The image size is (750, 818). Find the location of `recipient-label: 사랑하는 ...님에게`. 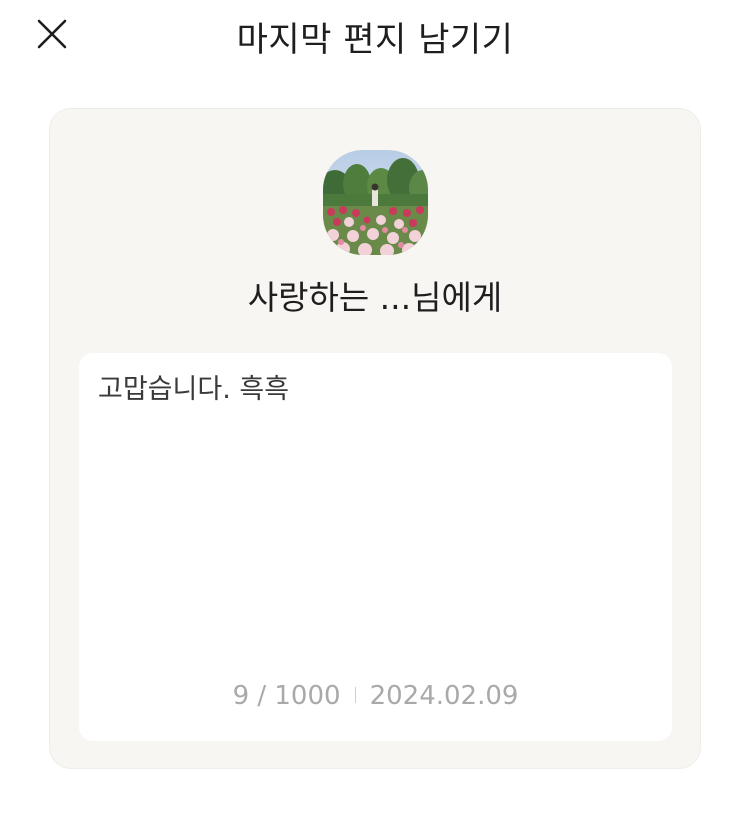

recipient-label: 사랑하는 ...님에게 is located at coordinates (375, 297).